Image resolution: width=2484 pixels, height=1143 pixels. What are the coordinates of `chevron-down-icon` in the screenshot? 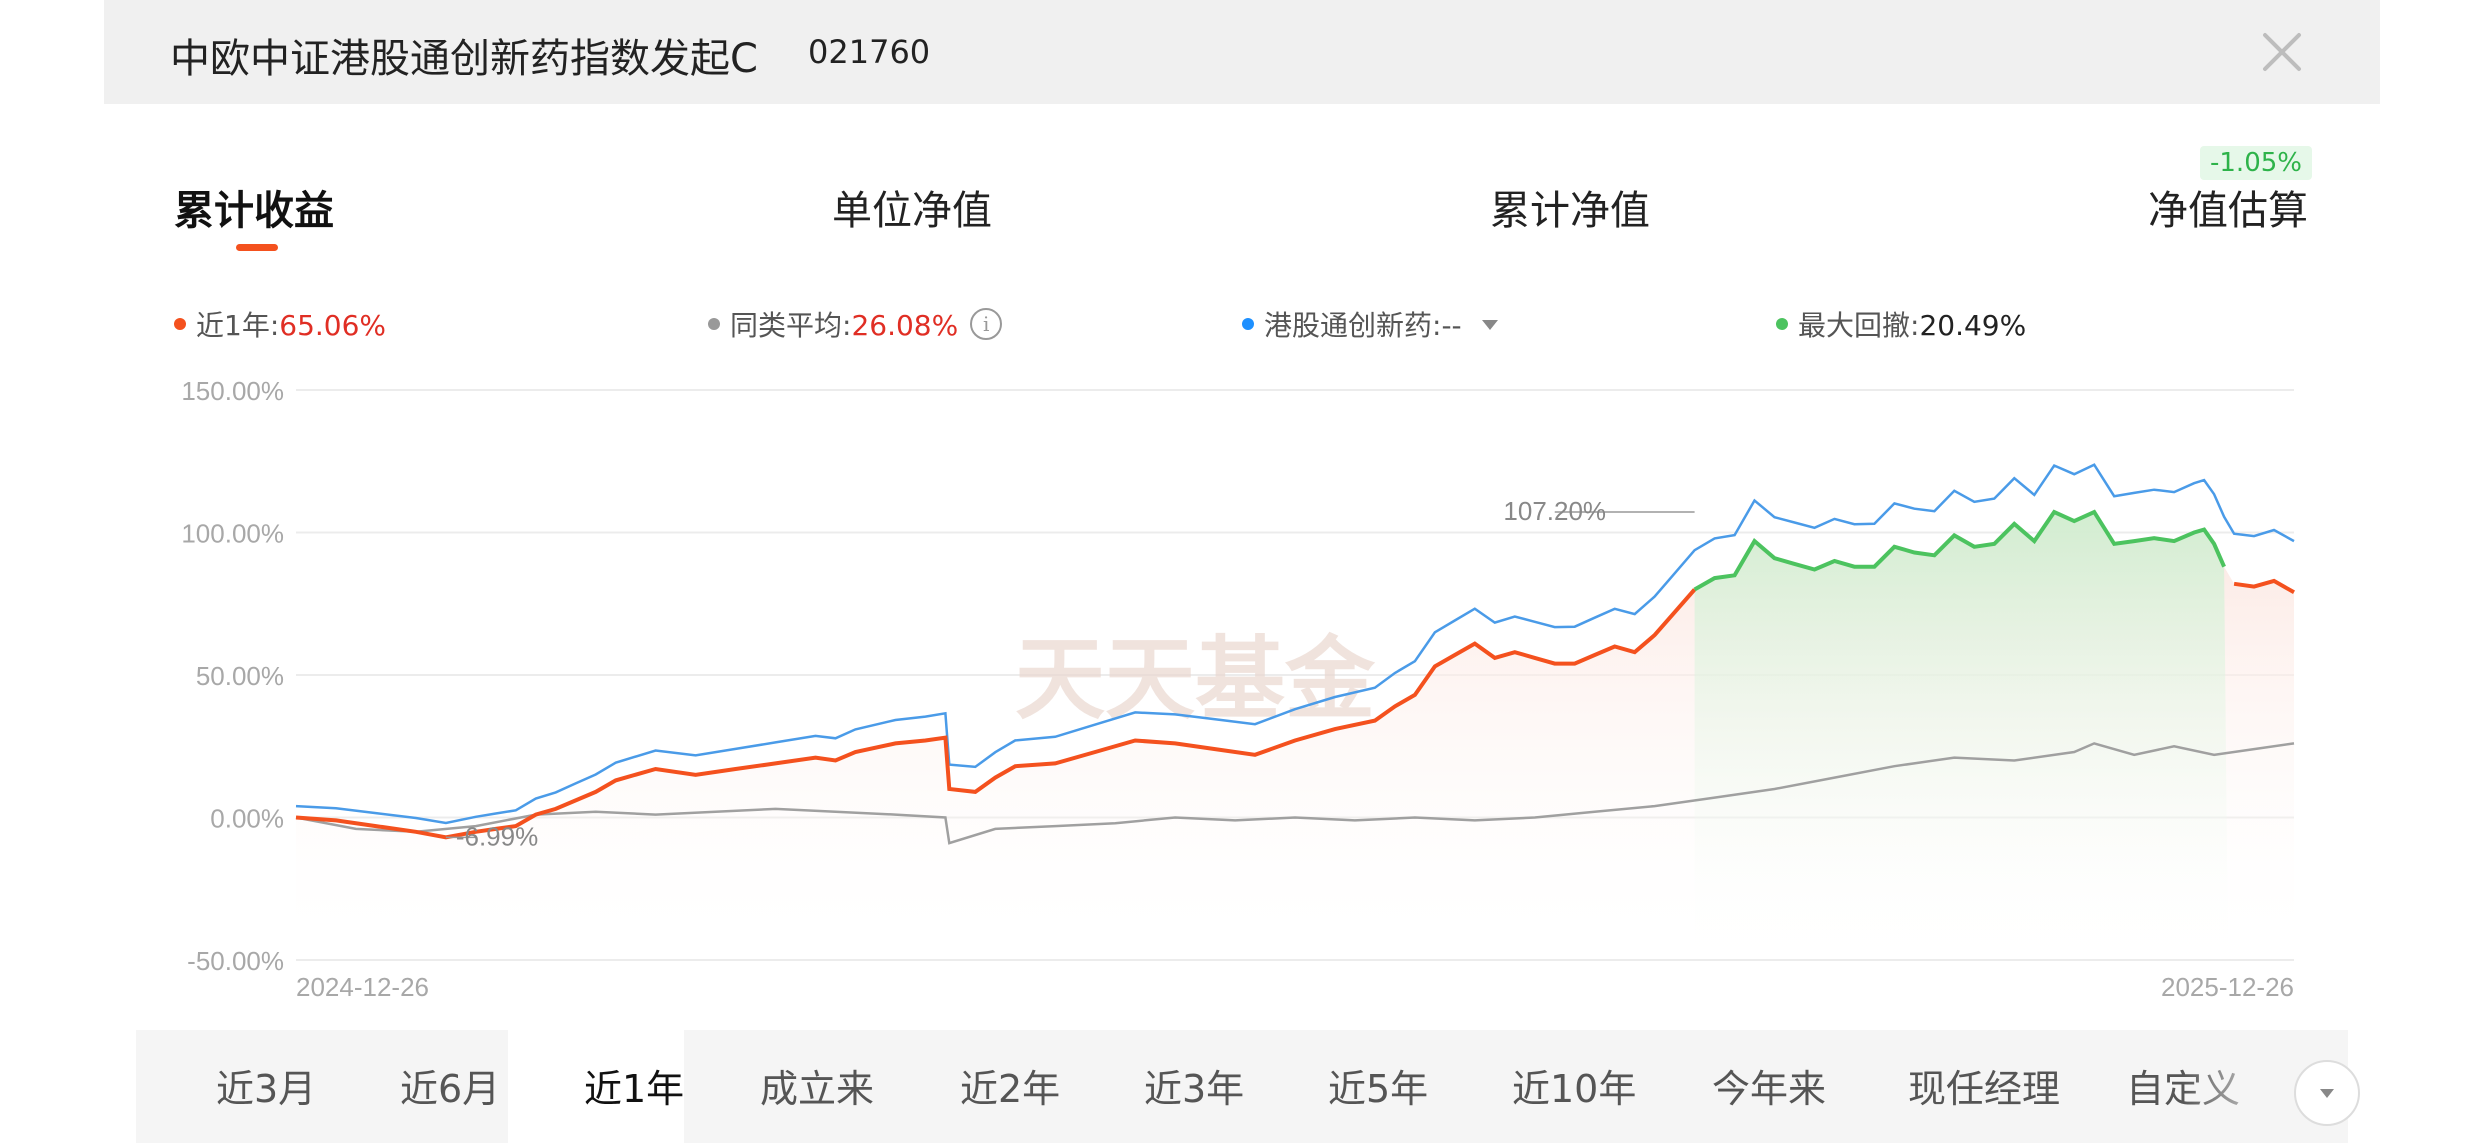 It's located at (1489, 325).